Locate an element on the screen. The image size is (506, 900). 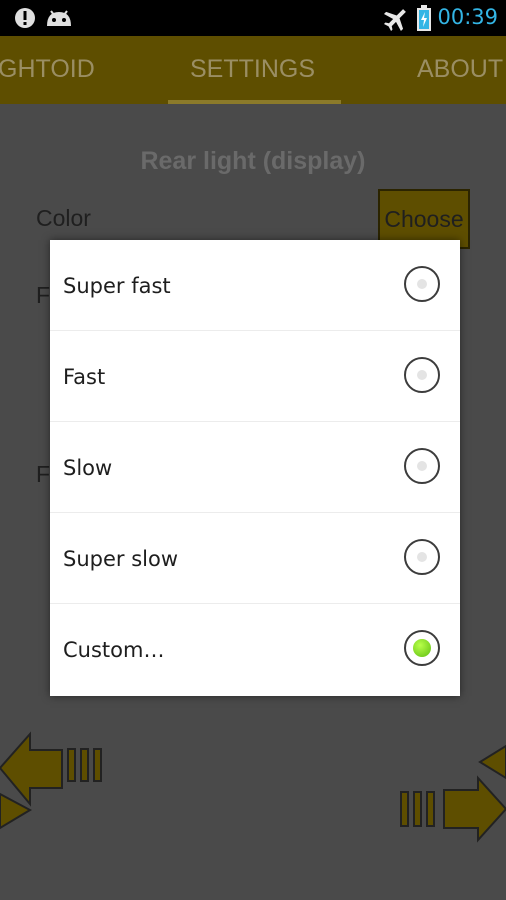
radio-button-selected is located at coordinates (422, 648).